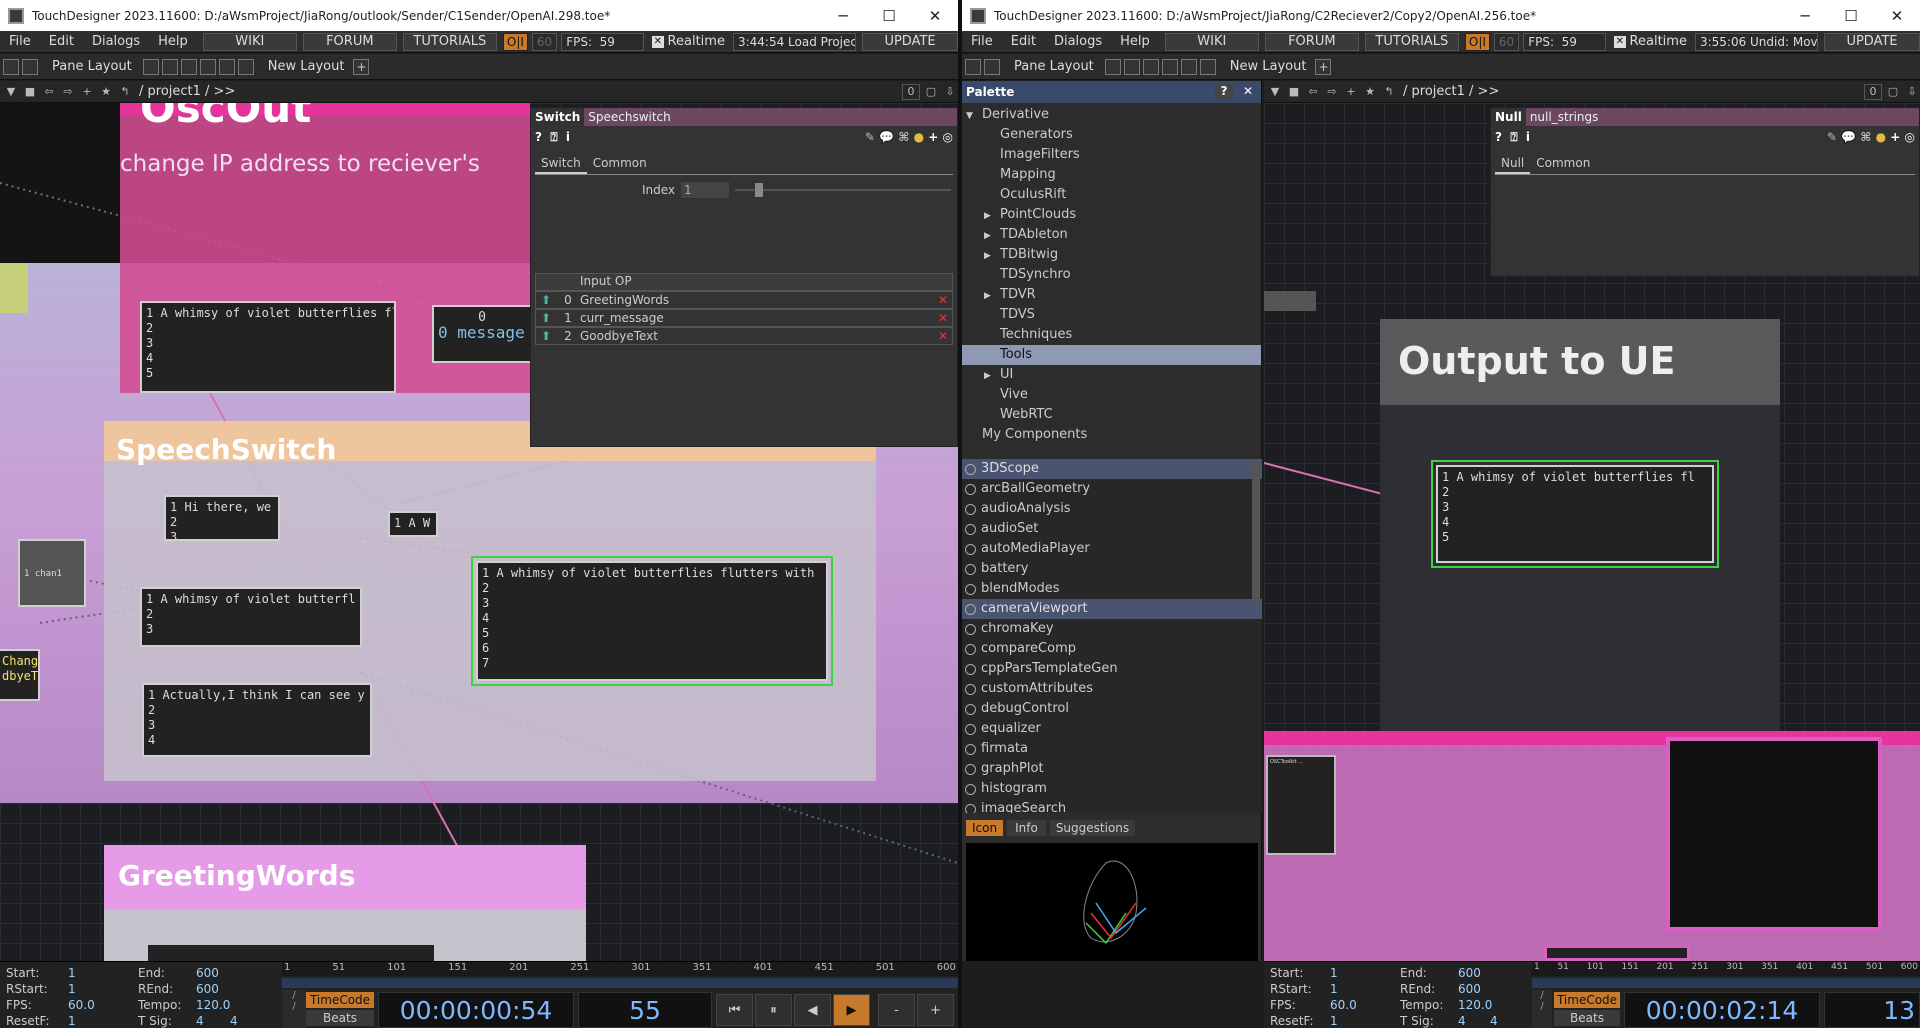 This screenshot has height=1028, width=1920. Describe the element at coordinates (1256, 531) in the screenshot. I see `component-list-scrollbar` at that location.